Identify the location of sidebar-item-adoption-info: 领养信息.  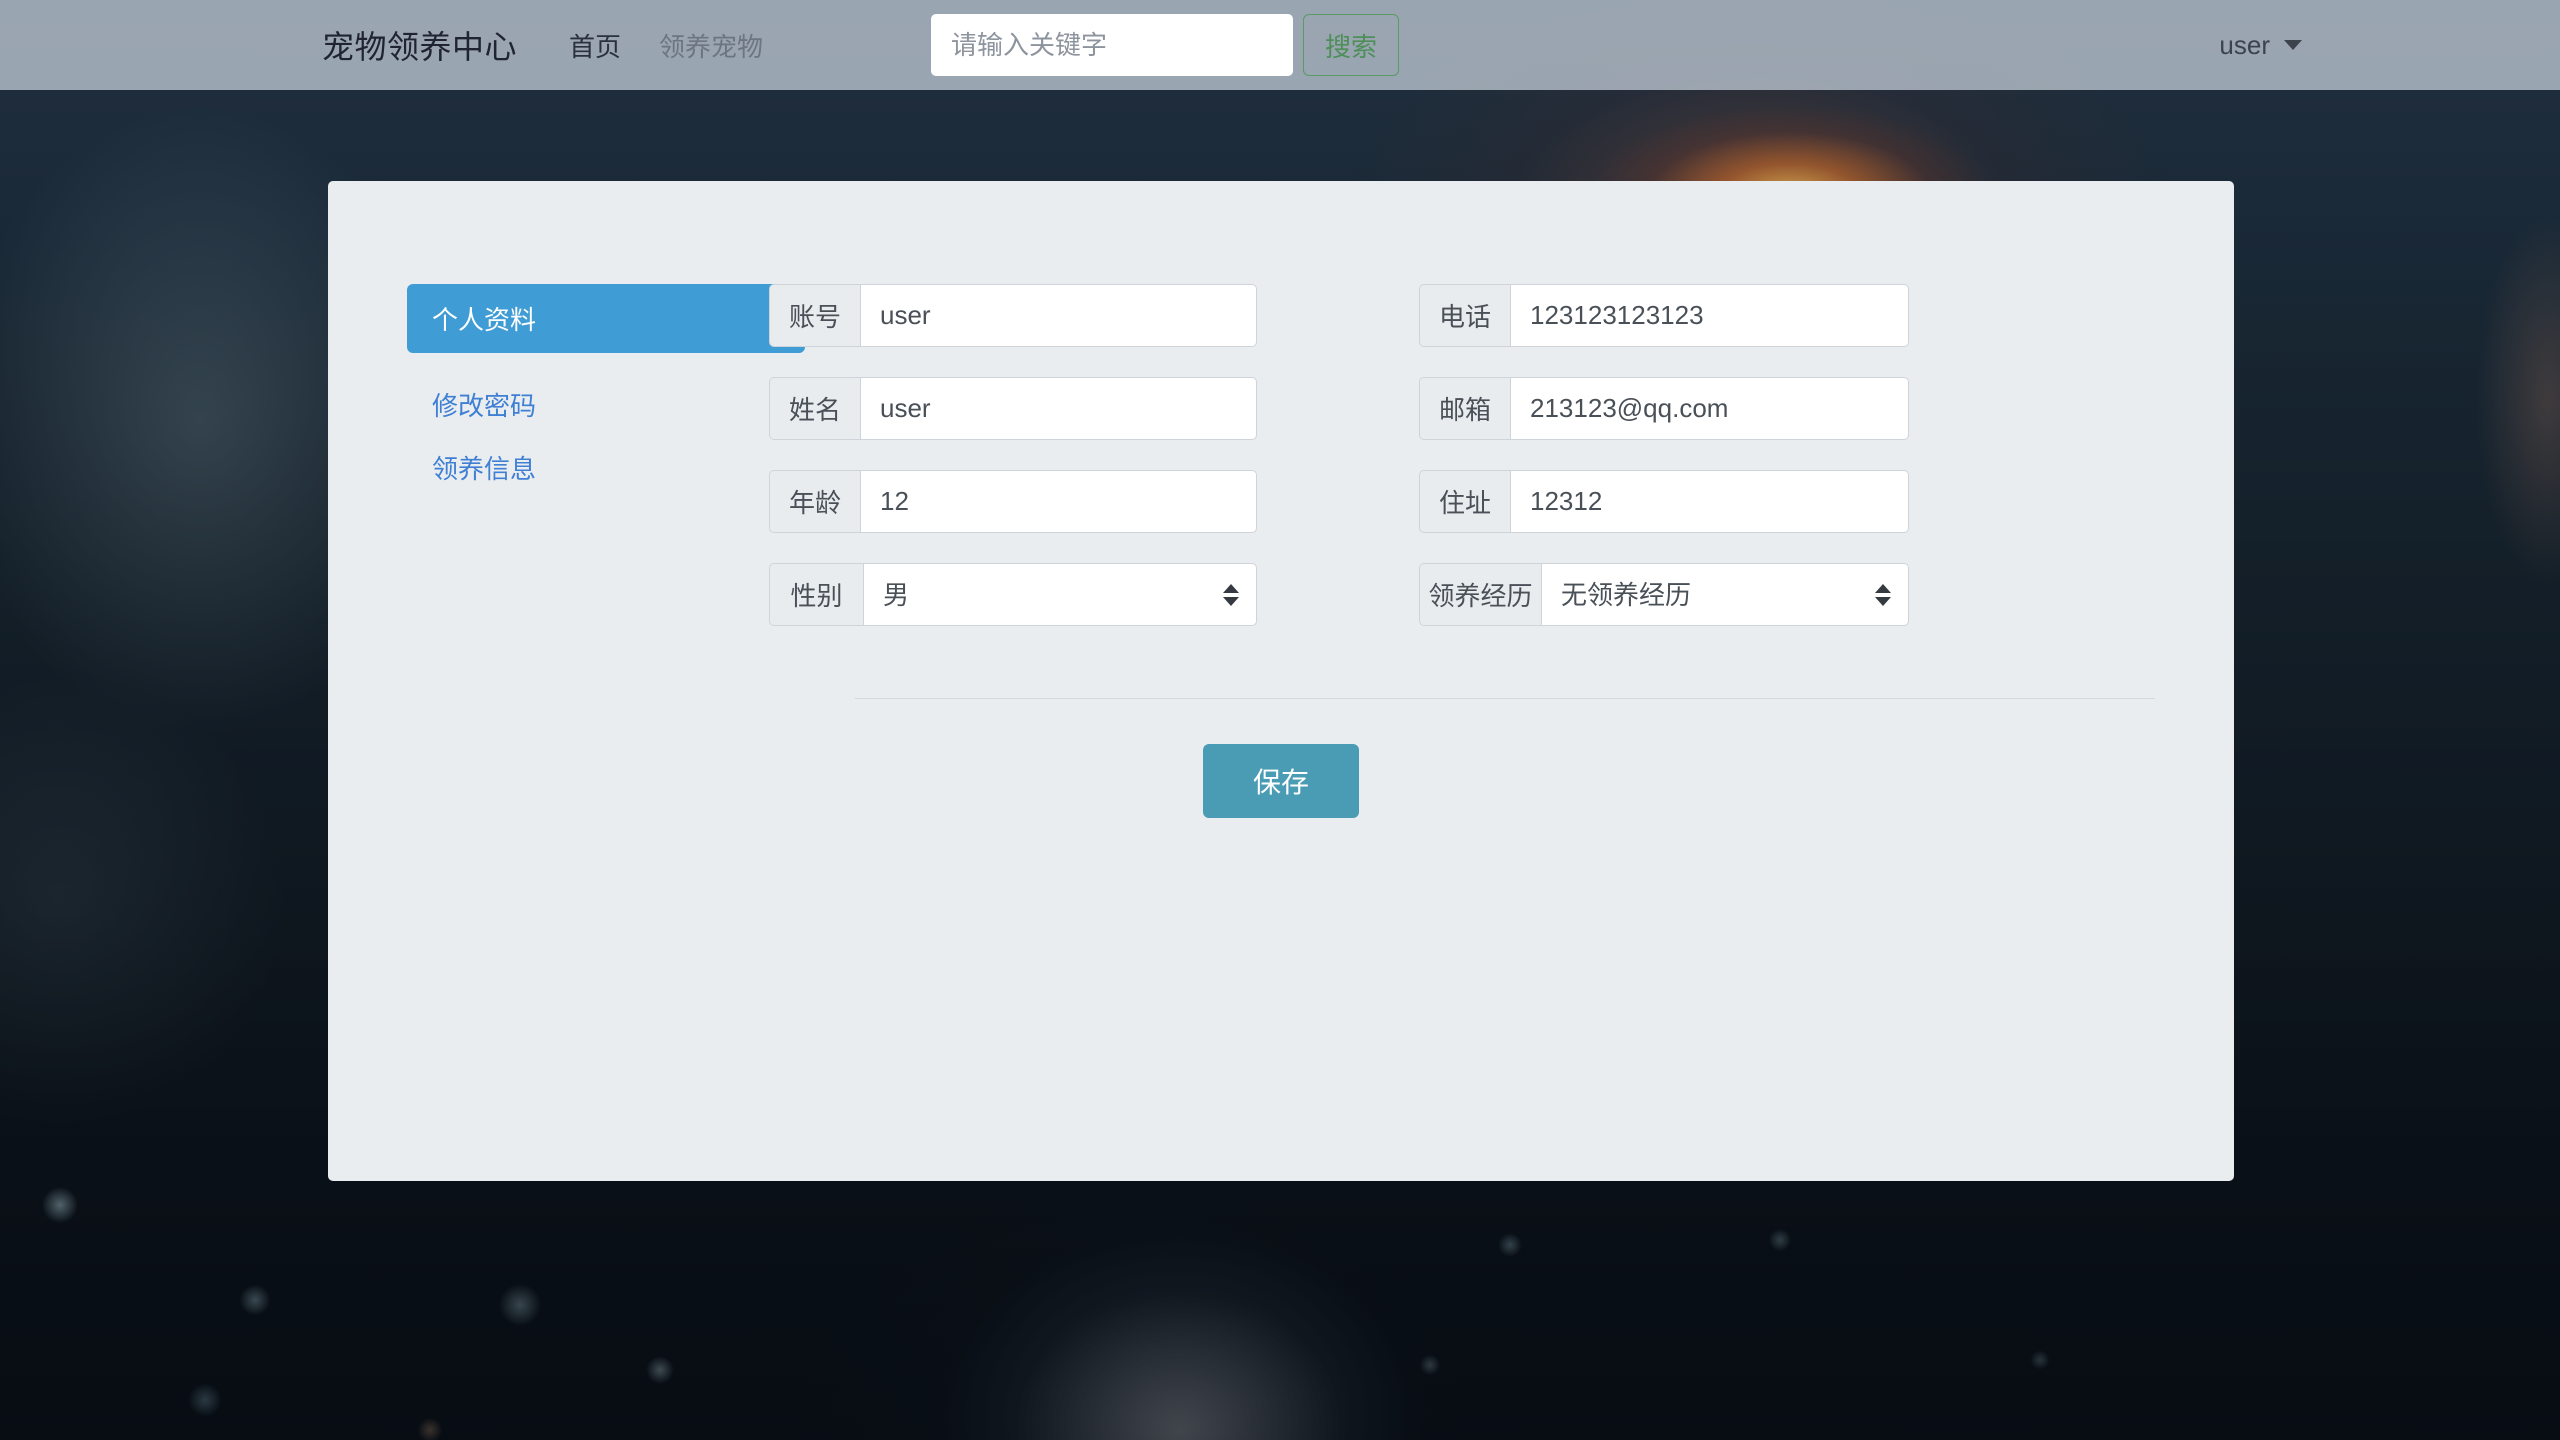
(566, 467).